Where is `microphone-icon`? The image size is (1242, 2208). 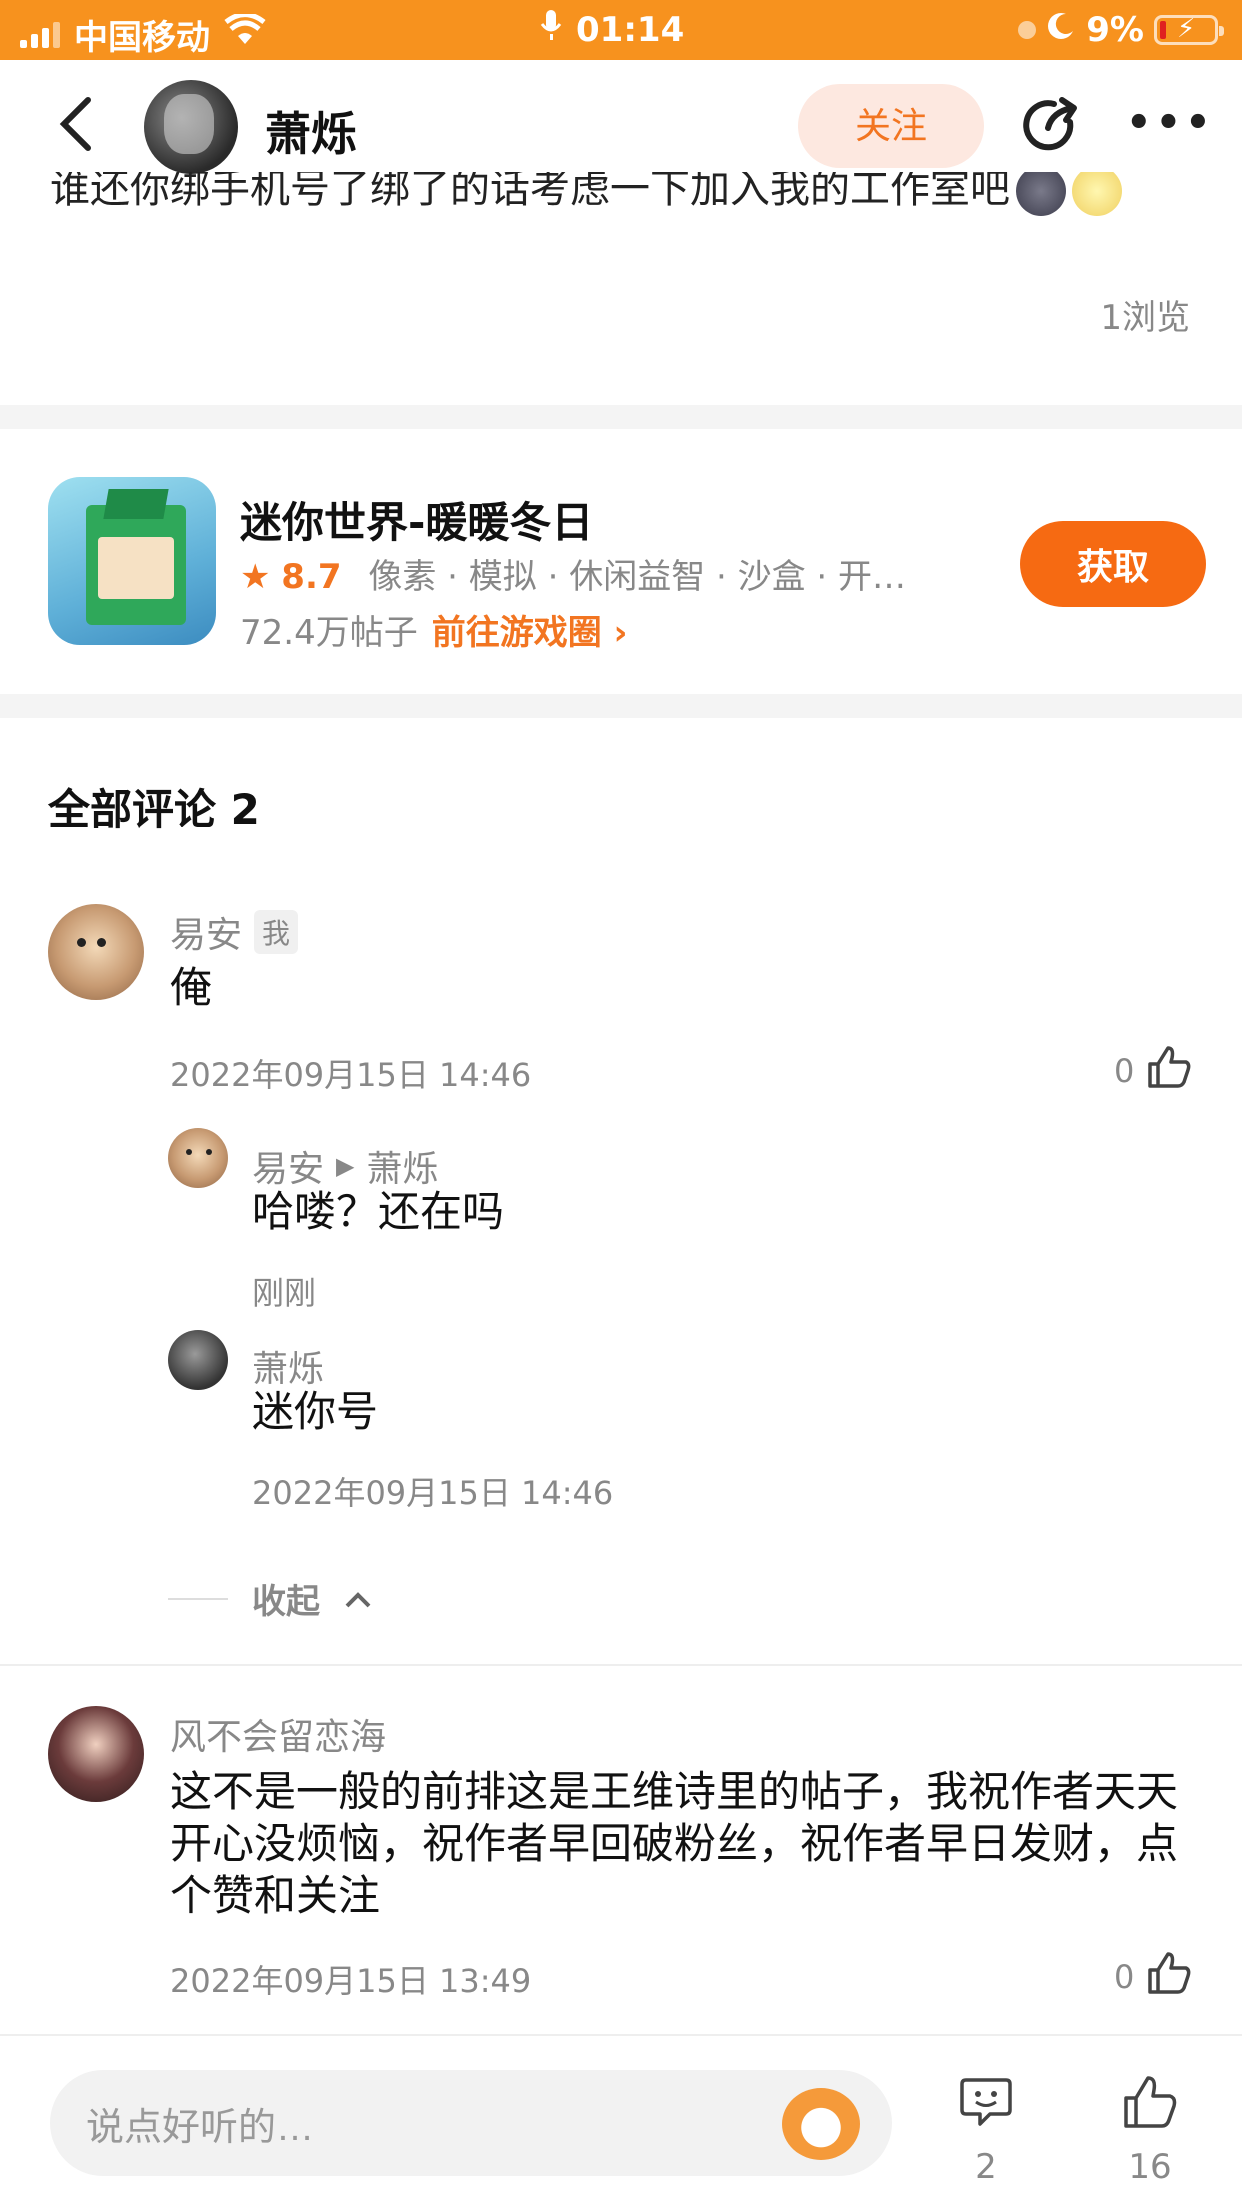
microphone-icon is located at coordinates (551, 29).